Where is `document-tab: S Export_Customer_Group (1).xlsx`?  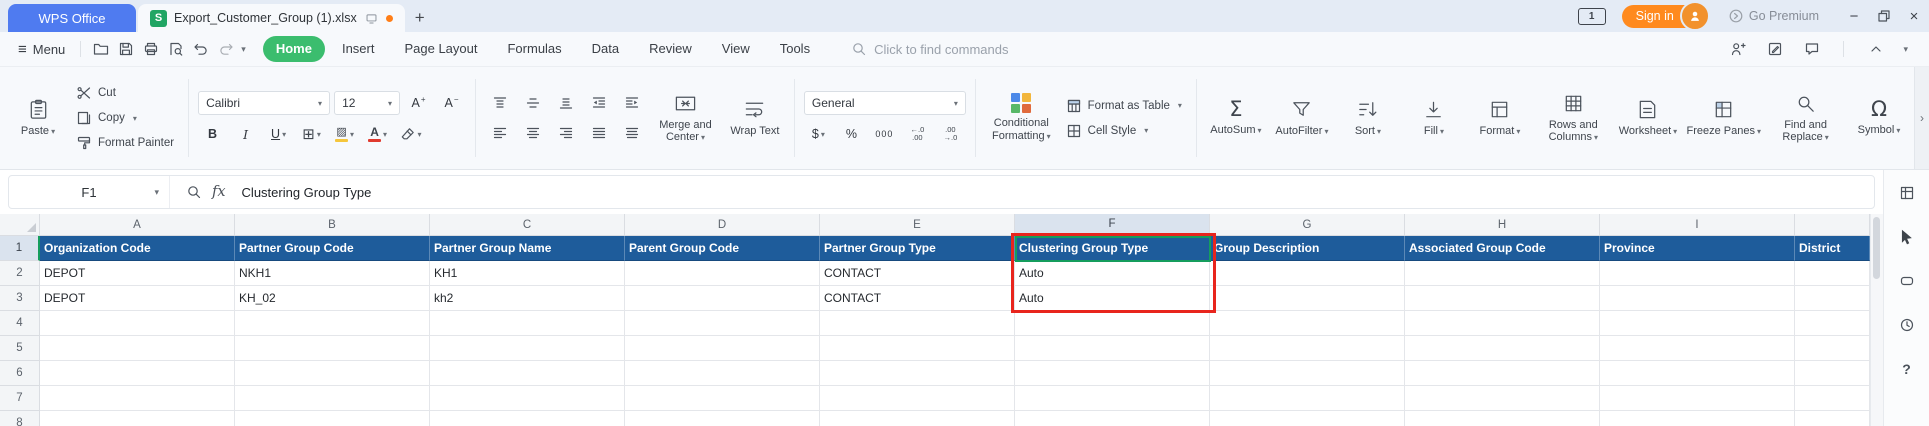 document-tab: S Export_Customer_Group (1).xlsx is located at coordinates (271, 18).